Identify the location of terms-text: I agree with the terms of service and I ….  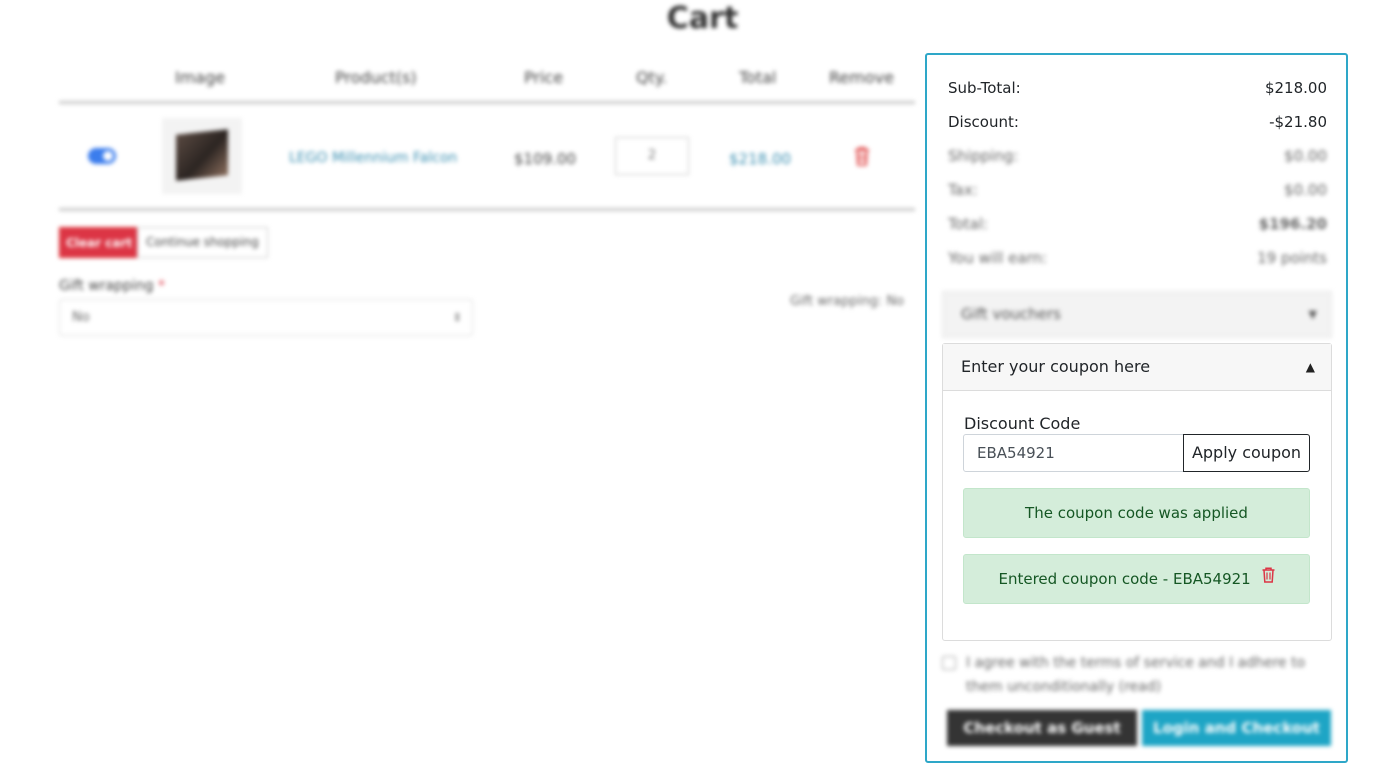
(1136, 675).